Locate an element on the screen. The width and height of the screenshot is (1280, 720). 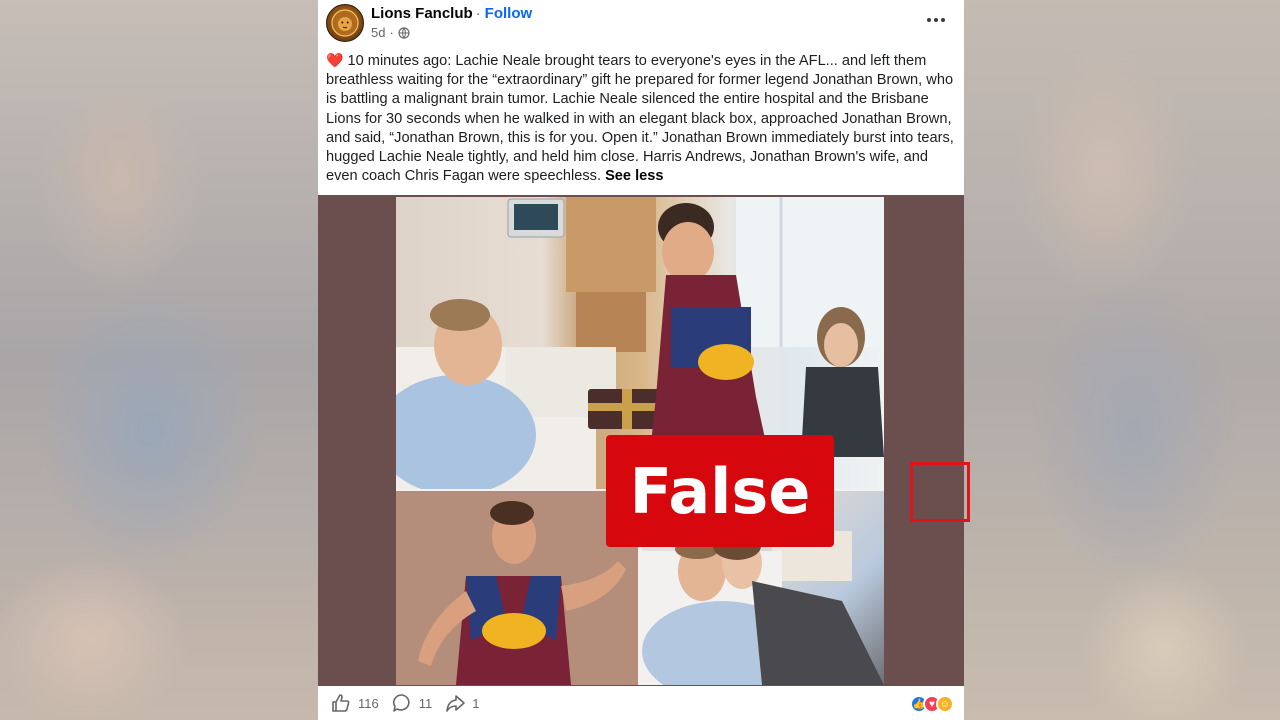
more-options-button is located at coordinates (936, 20).